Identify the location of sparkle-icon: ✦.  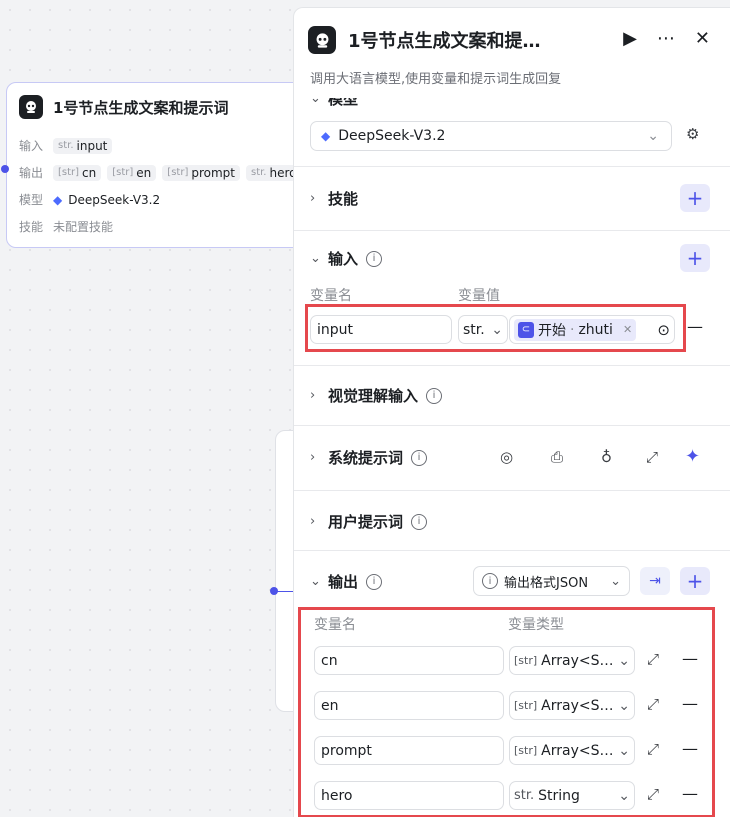
(692, 456).